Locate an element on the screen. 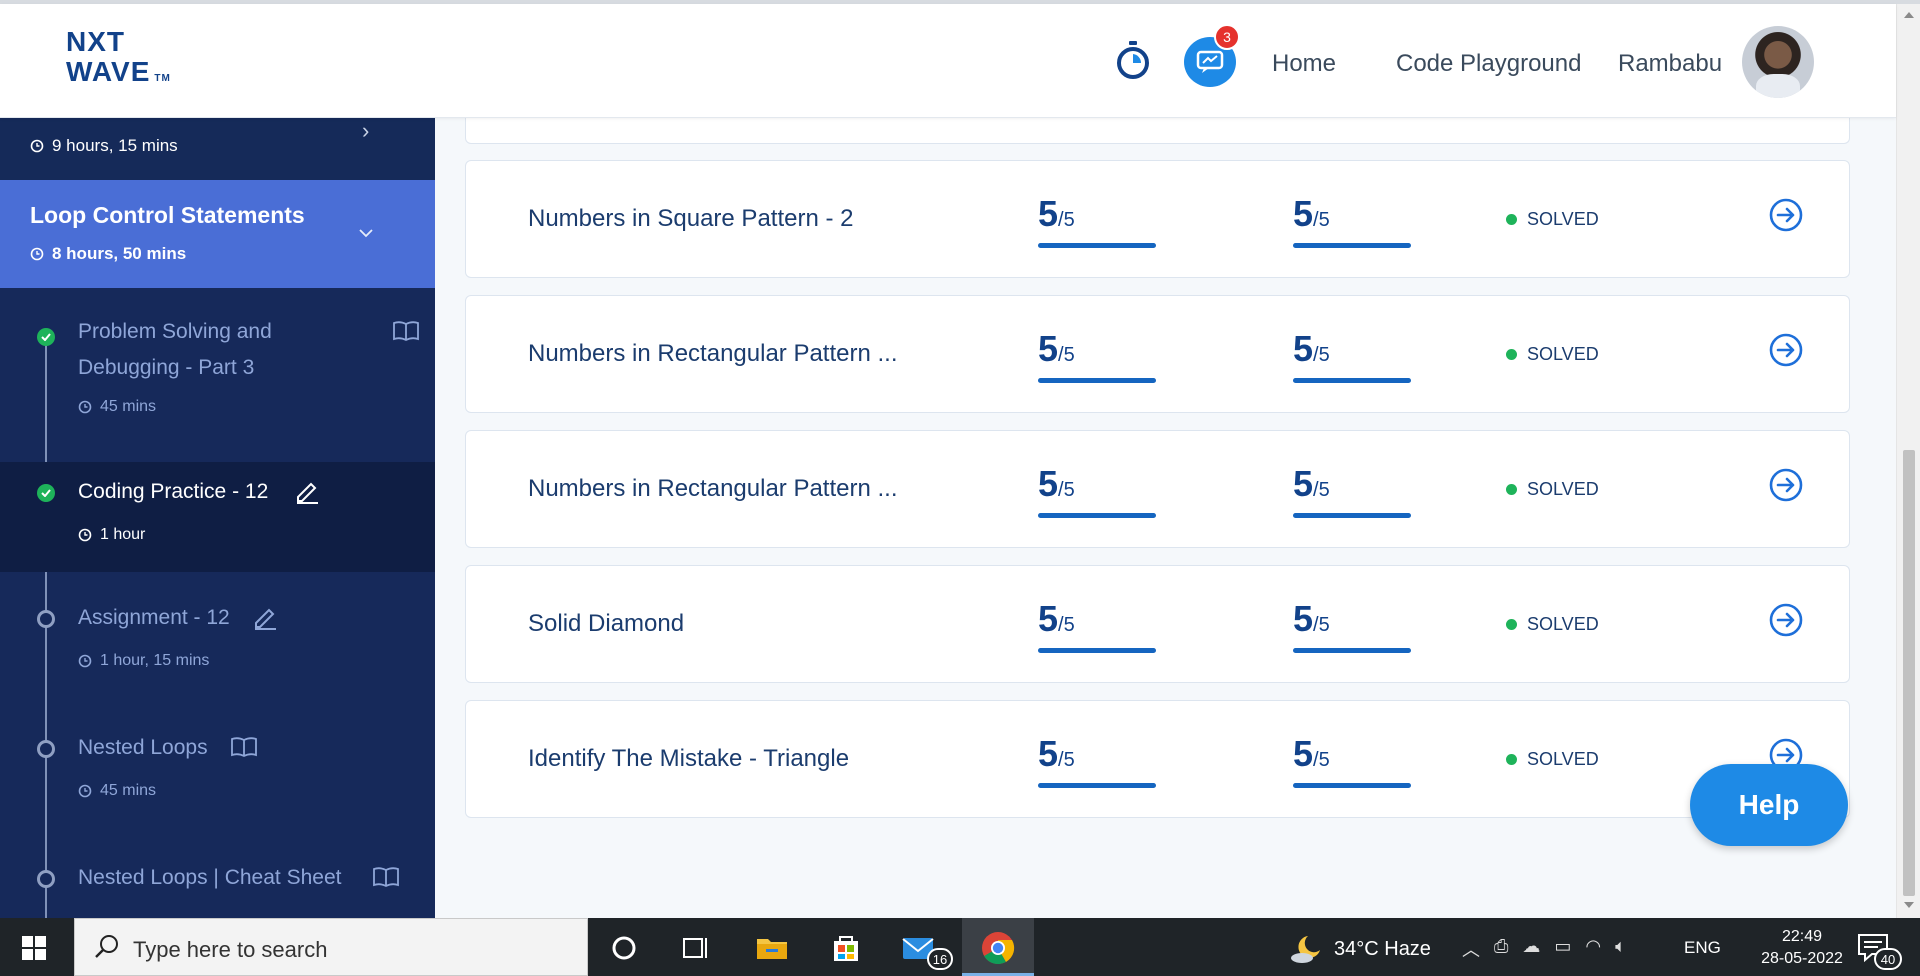  question-name: Identify The Mistake - Triangle is located at coordinates (688, 759).